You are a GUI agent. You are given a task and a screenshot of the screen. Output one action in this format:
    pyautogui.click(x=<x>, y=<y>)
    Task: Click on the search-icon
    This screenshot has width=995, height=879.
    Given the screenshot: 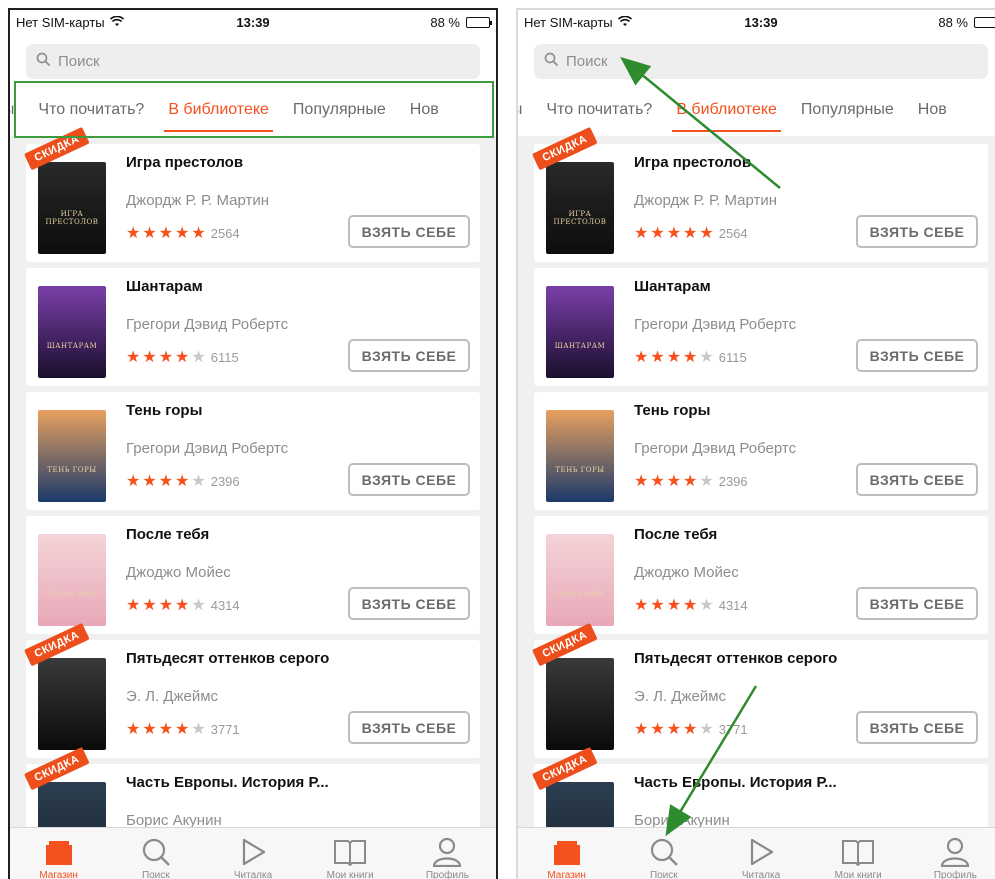 What is the action you would take?
    pyautogui.click(x=664, y=852)
    